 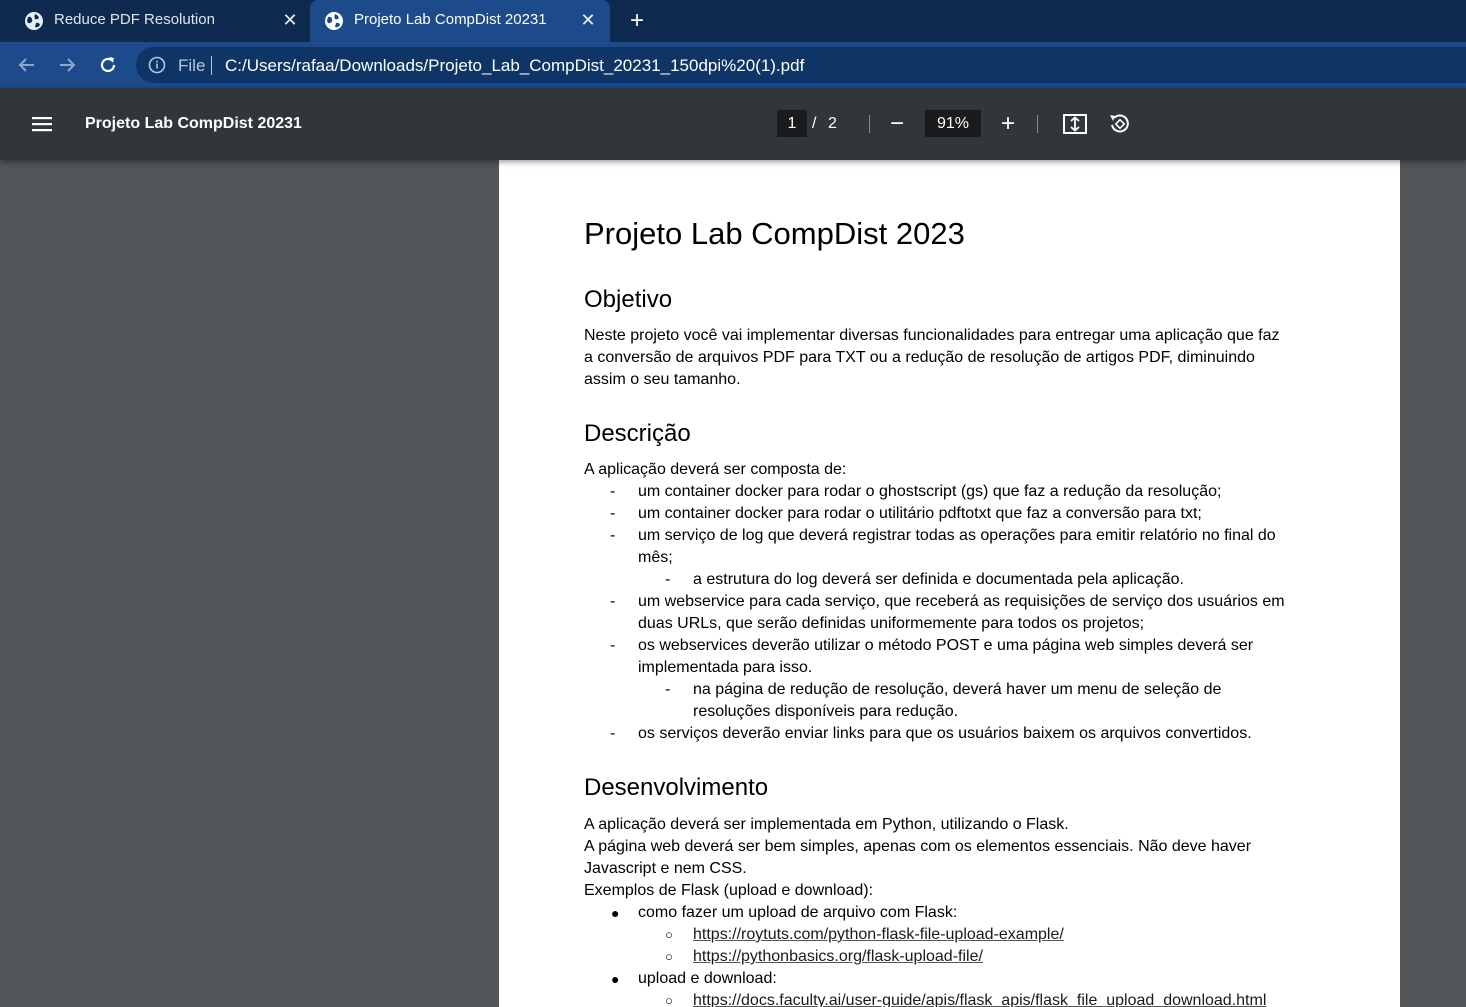 I want to click on zoom-out-button: −, so click(x=897, y=124).